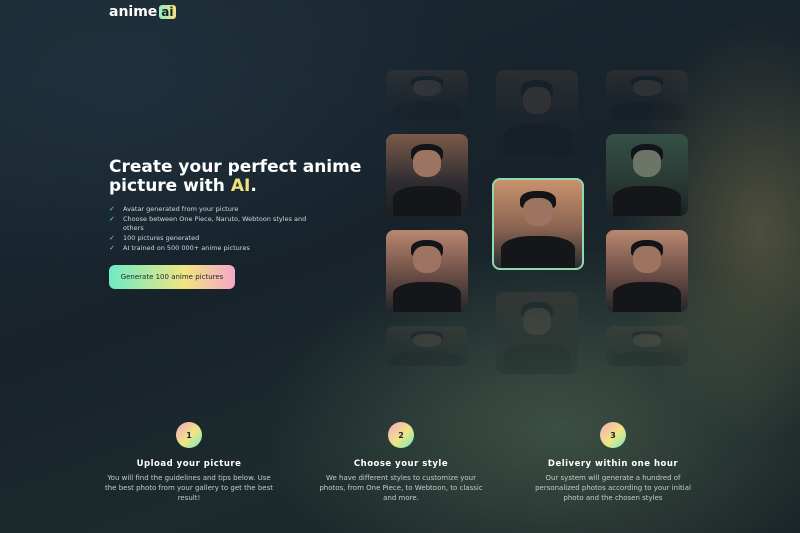  I want to click on feature-label: AI trained on 500 000+ anime pictures, so click(186, 248).